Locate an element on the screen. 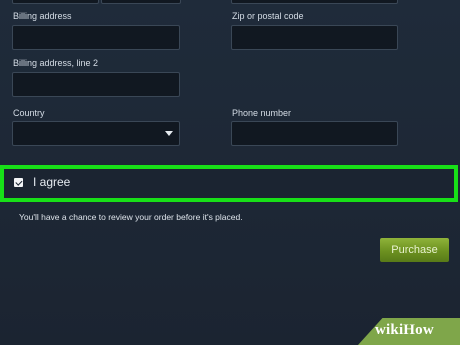 The height and width of the screenshot is (345, 460). country-select is located at coordinates (96, 133).